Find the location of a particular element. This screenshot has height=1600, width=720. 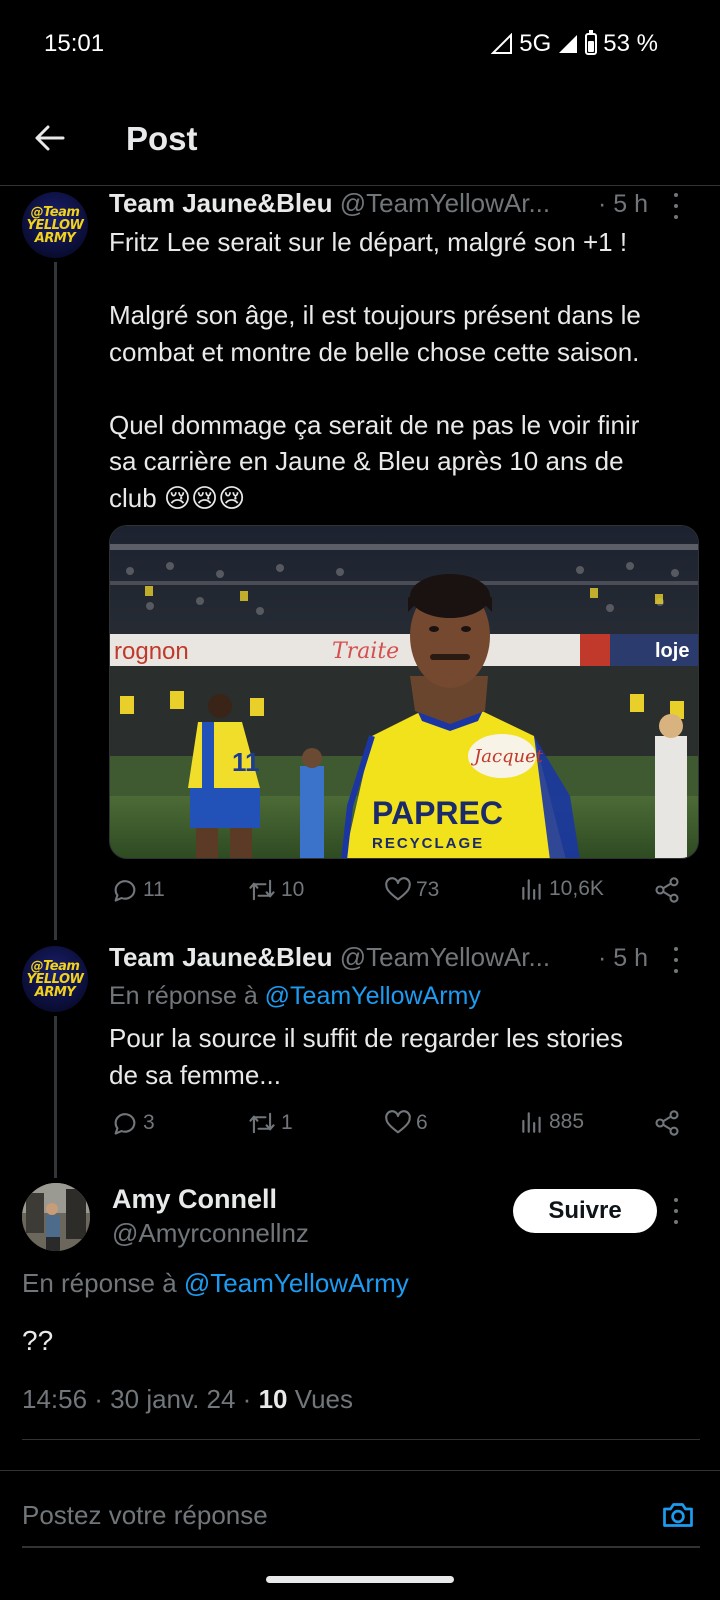

views-count: 10 is located at coordinates (273, 1399).